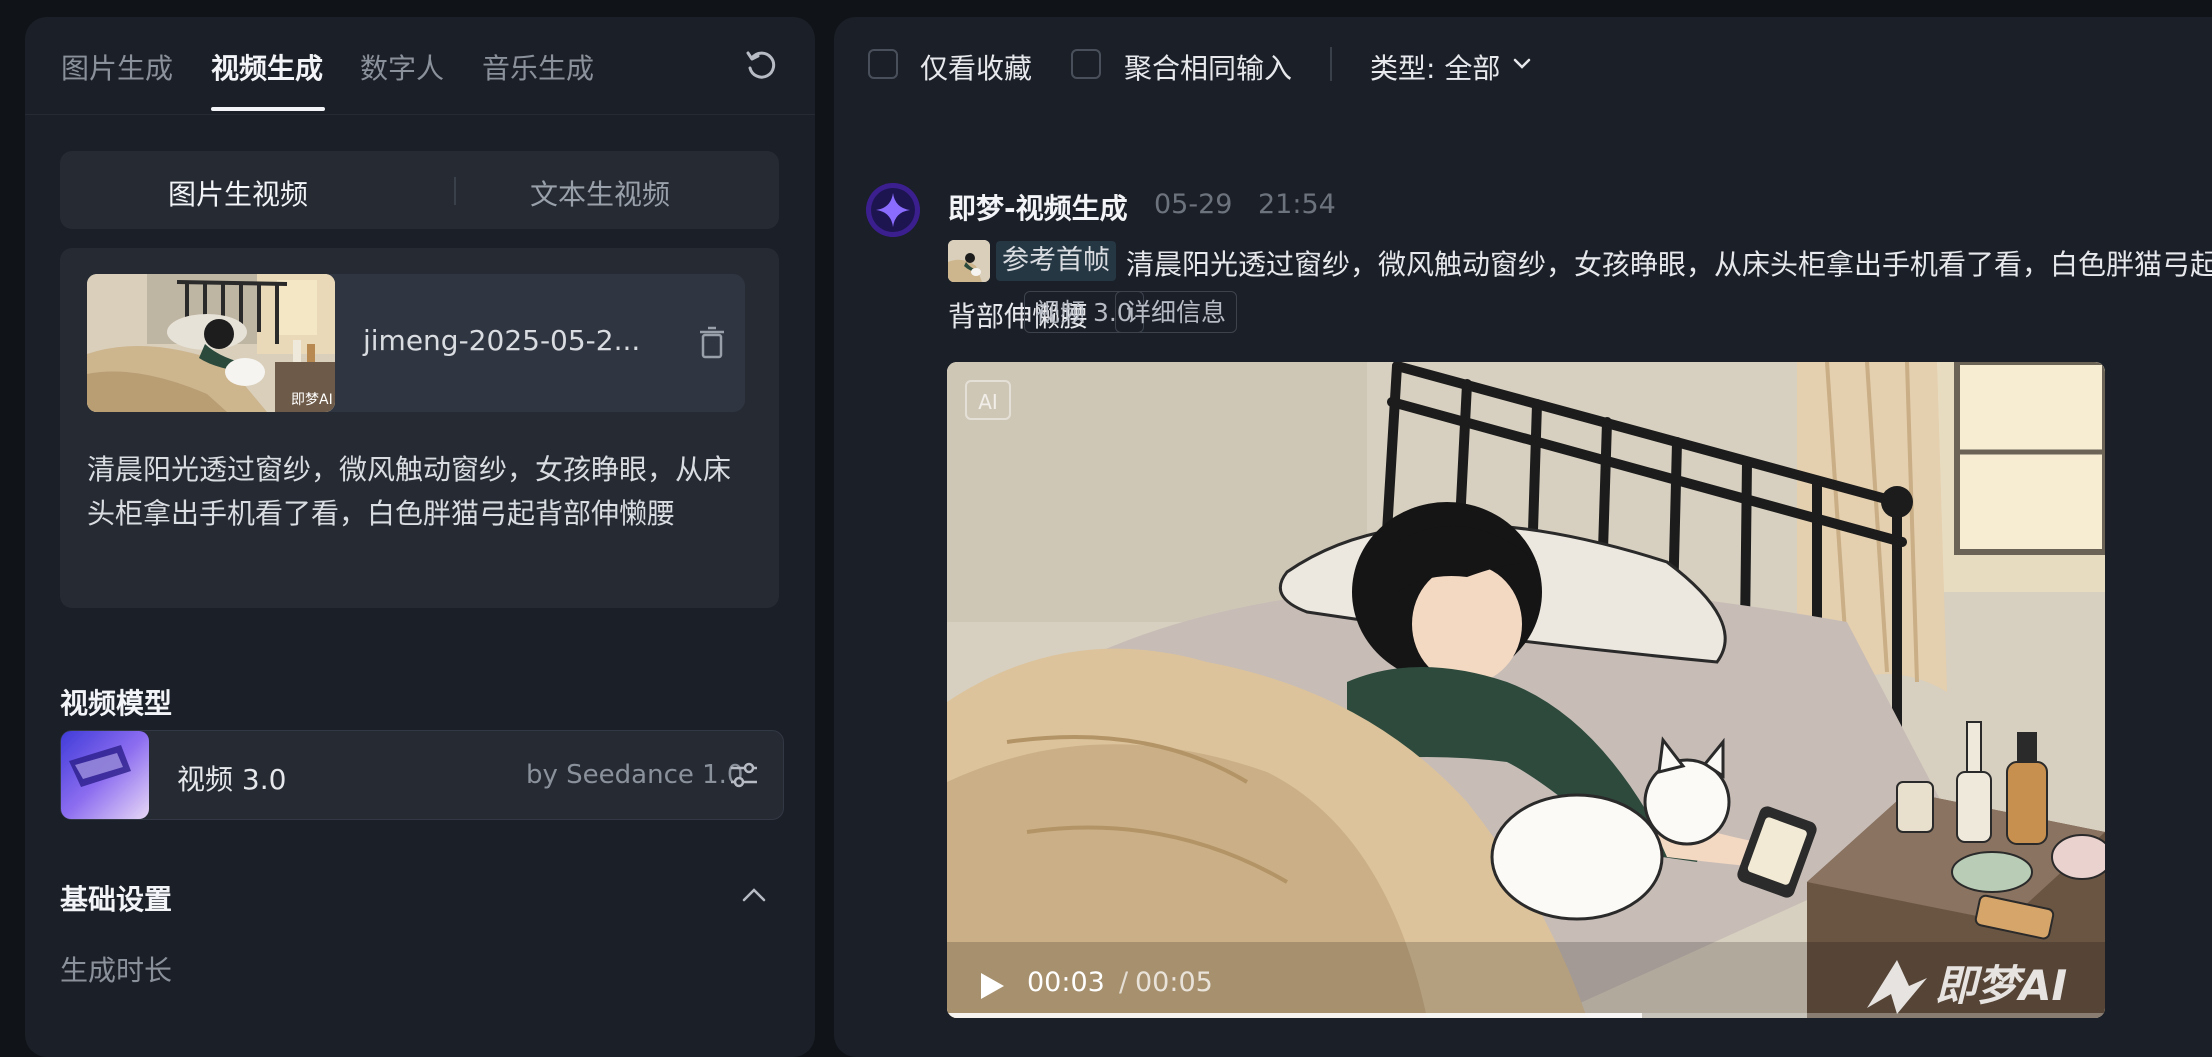  I want to click on active-tab-indicator, so click(268, 109).